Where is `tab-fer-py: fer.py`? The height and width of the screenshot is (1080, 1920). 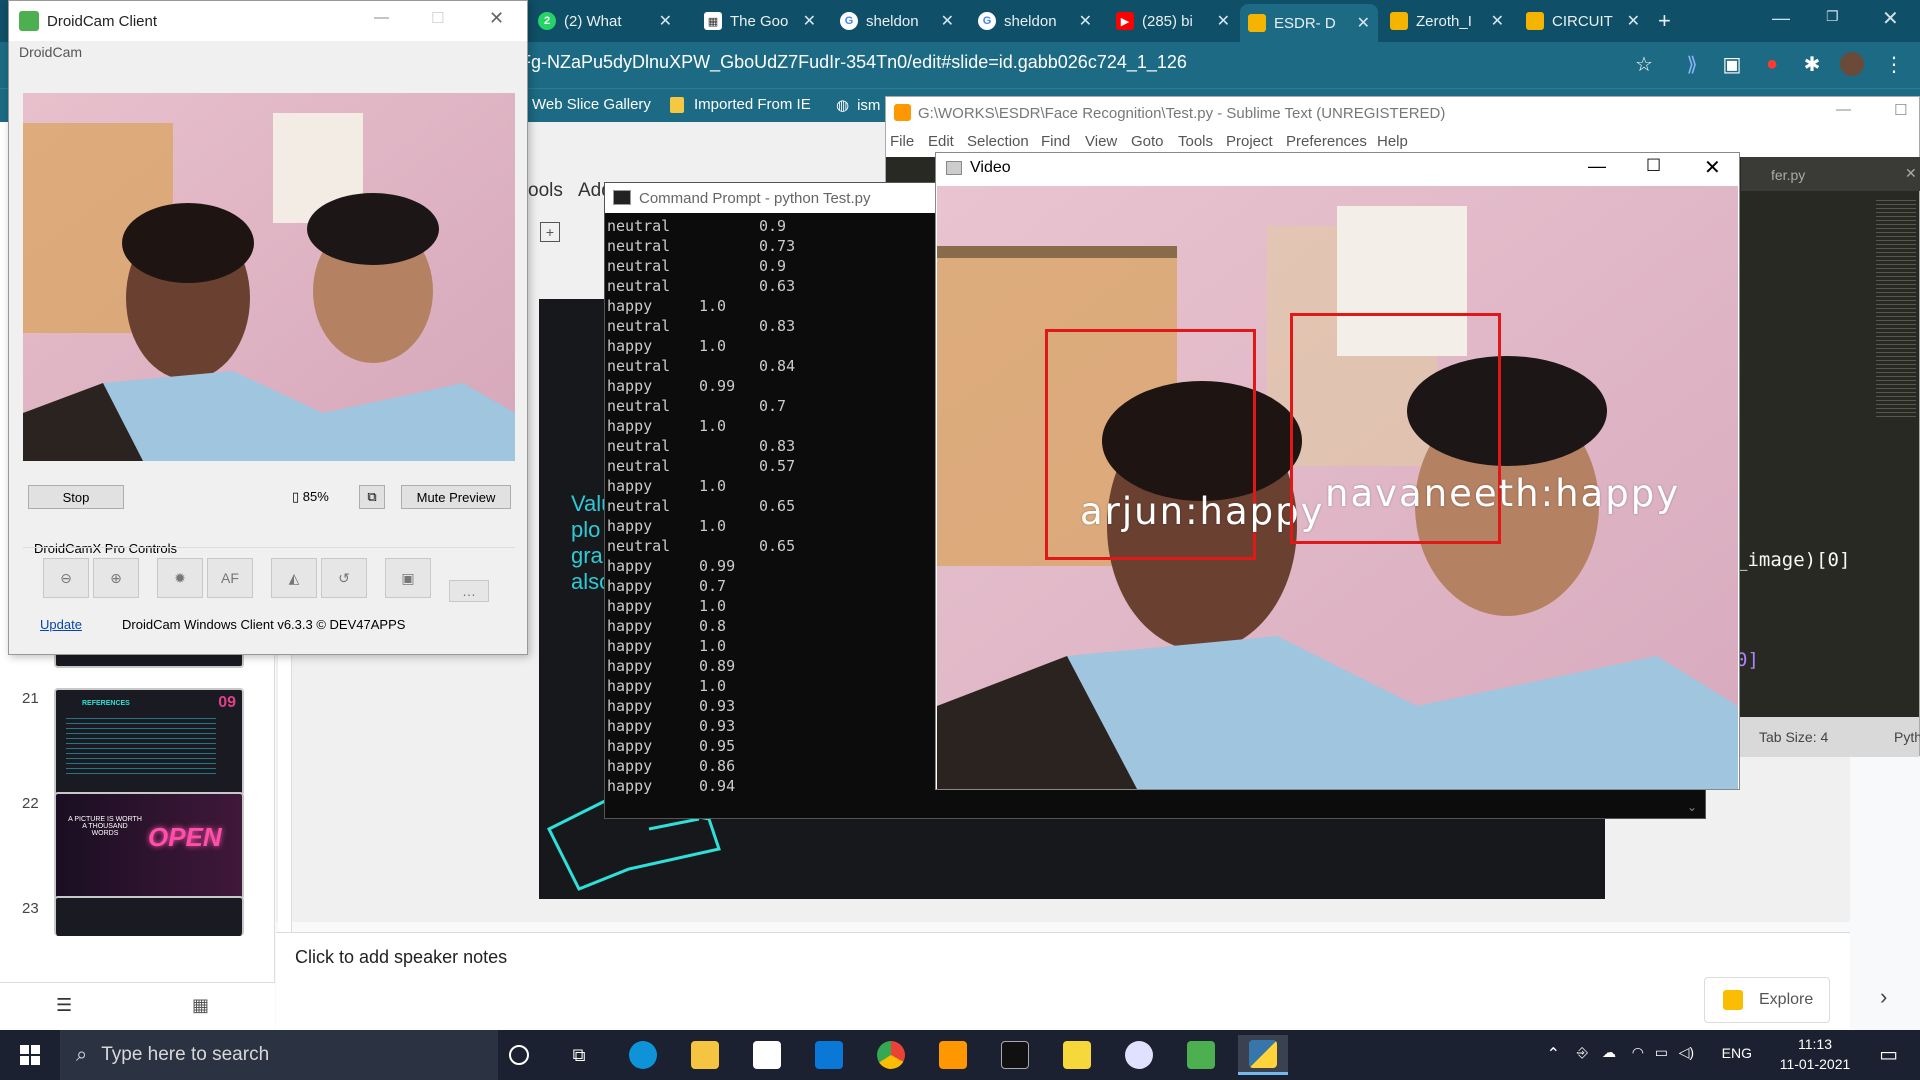 tab-fer-py: fer.py is located at coordinates (1788, 175).